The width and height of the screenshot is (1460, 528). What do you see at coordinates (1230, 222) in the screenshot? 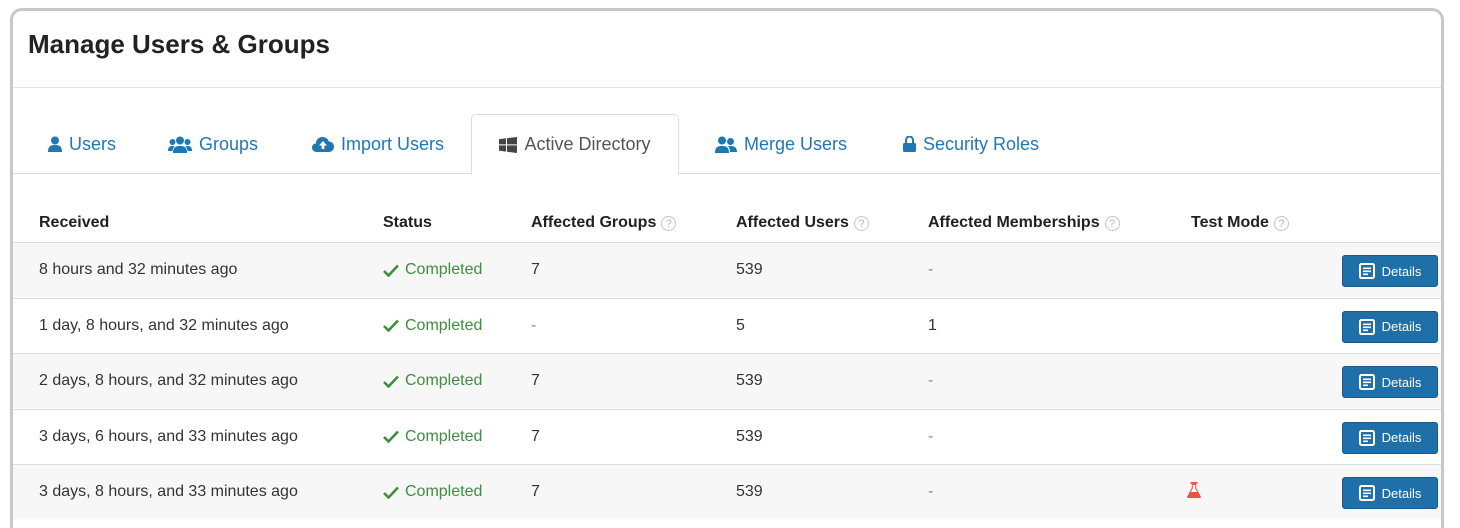
I see `header-label: Test Mode` at bounding box center [1230, 222].